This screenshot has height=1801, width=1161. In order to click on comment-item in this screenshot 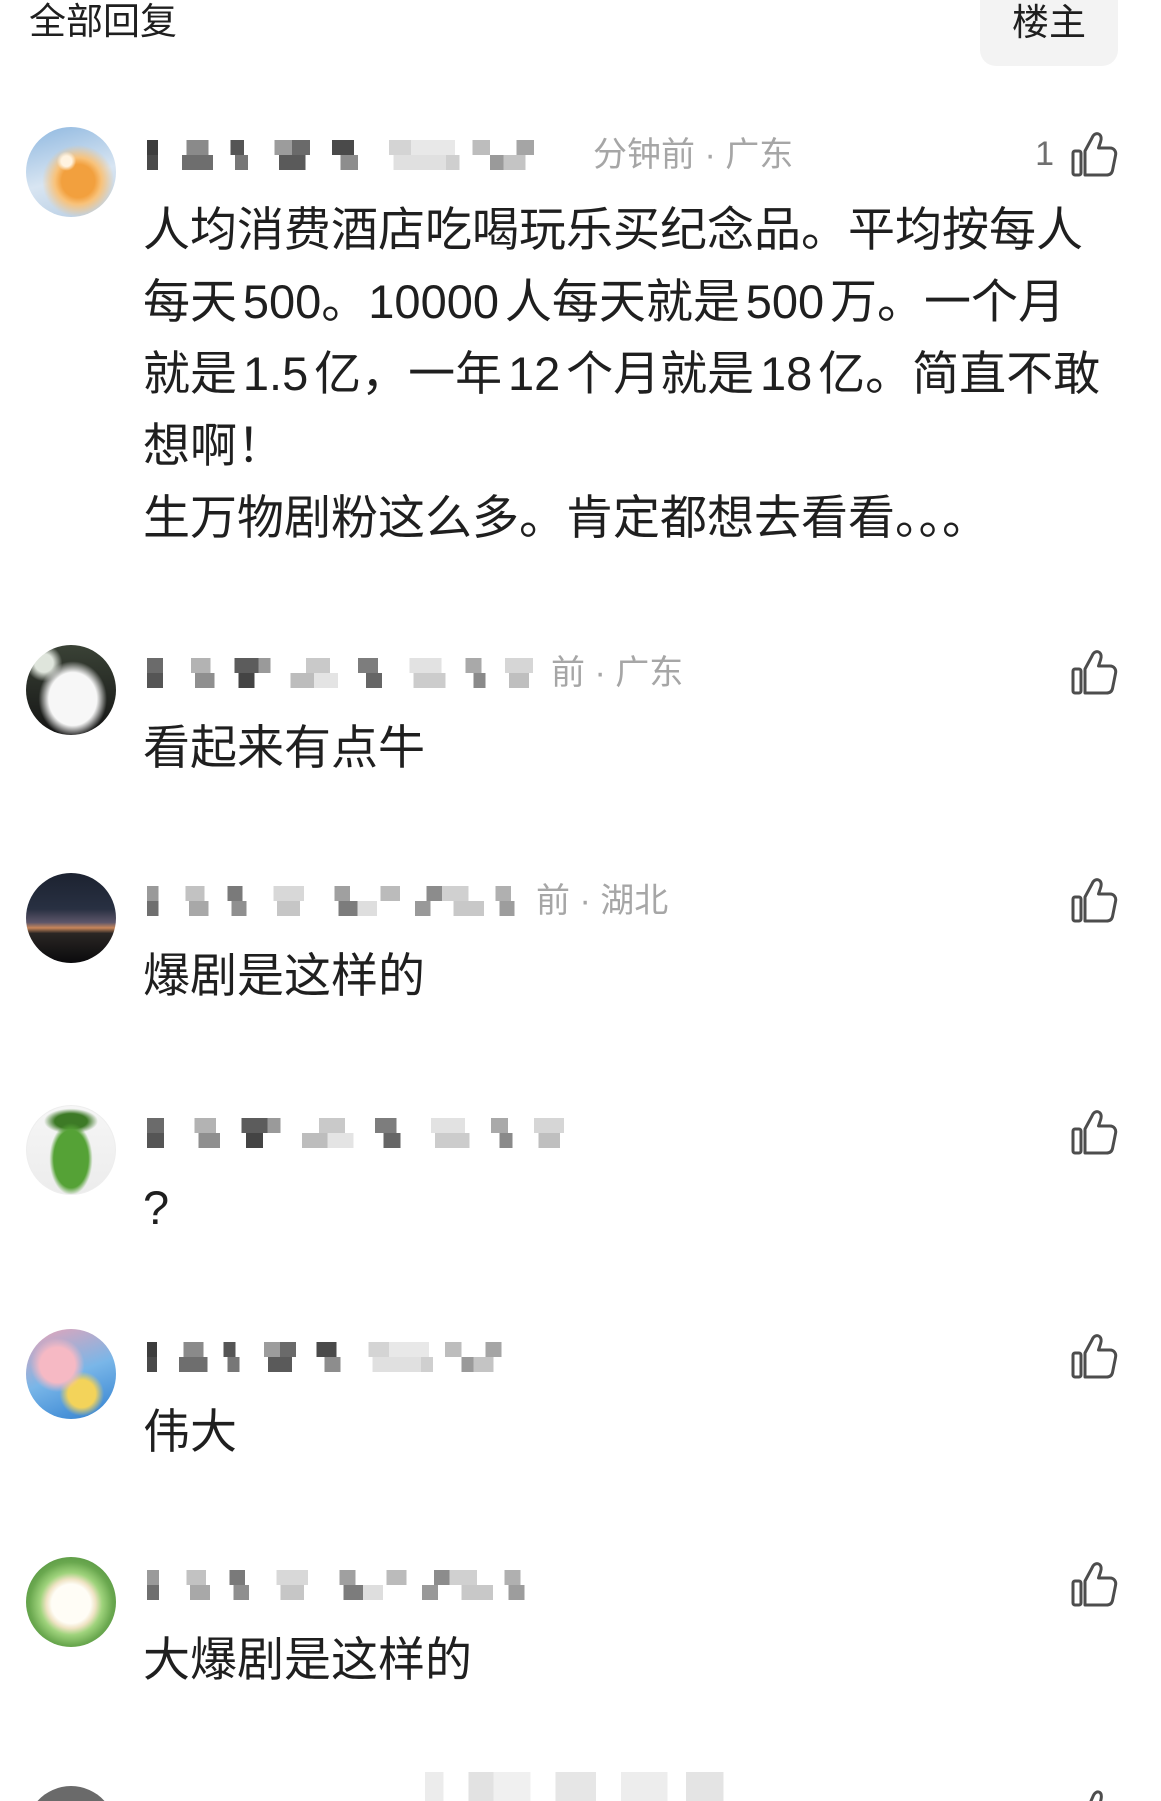, I will do `click(580, 1785)`.